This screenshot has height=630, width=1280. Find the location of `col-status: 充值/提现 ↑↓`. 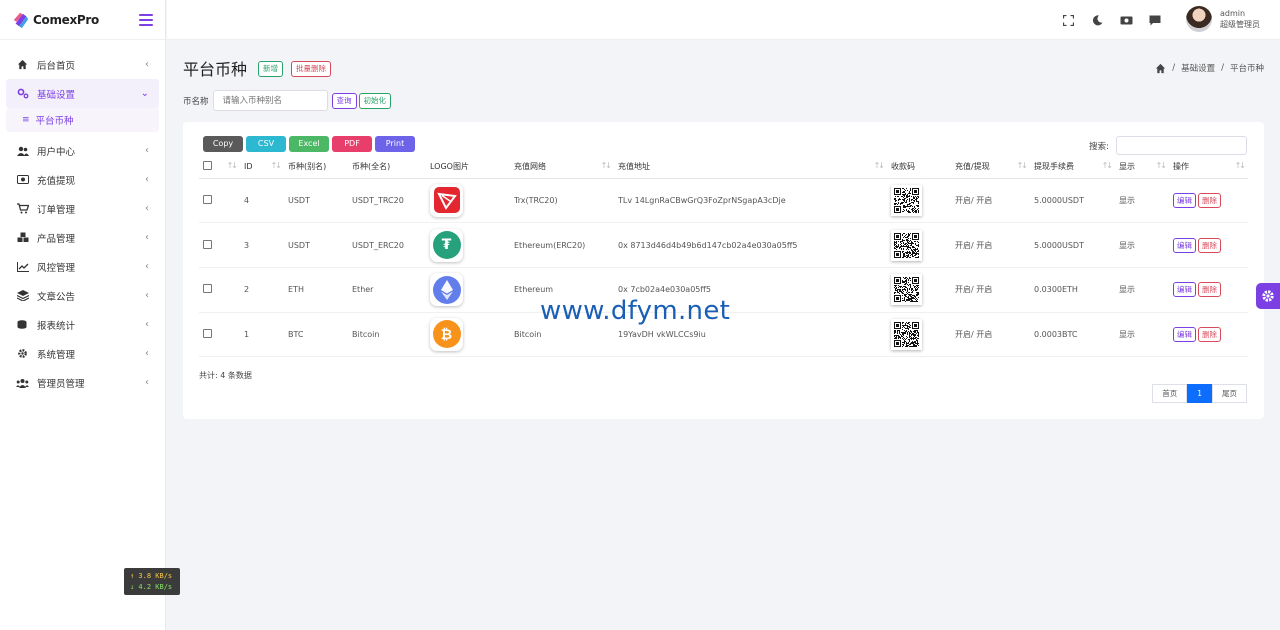

col-status: 充值/提现 ↑↓ is located at coordinates (990, 167).